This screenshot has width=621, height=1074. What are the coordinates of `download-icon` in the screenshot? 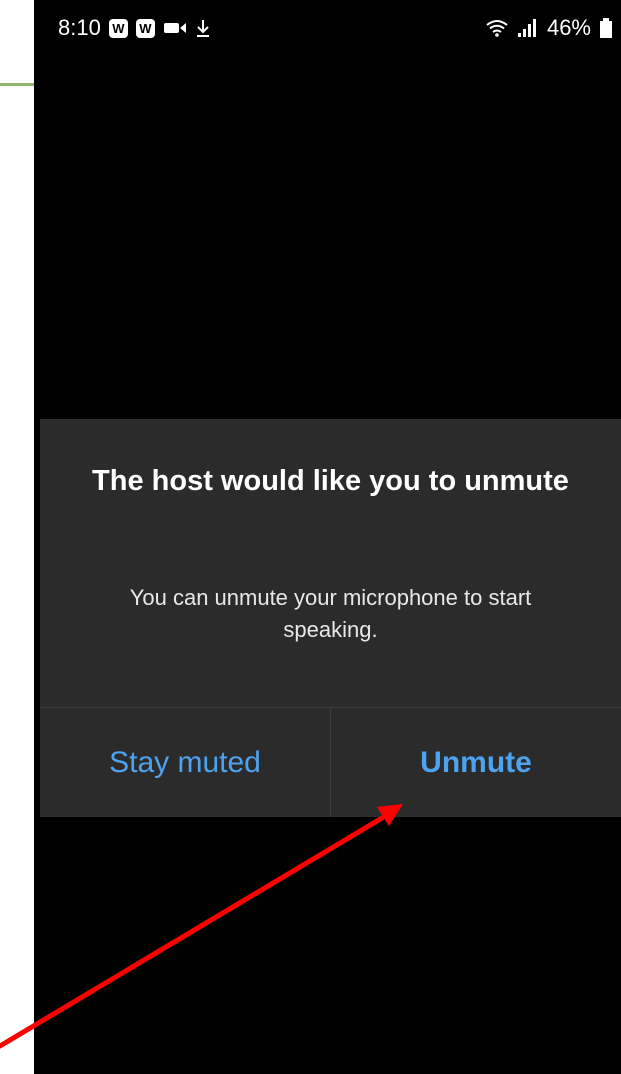 It's located at (203, 28).